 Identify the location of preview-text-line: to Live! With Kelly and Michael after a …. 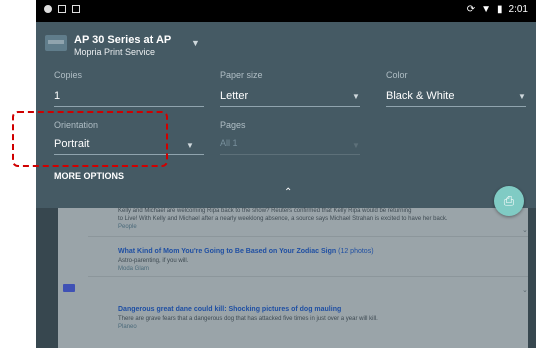
(283, 219).